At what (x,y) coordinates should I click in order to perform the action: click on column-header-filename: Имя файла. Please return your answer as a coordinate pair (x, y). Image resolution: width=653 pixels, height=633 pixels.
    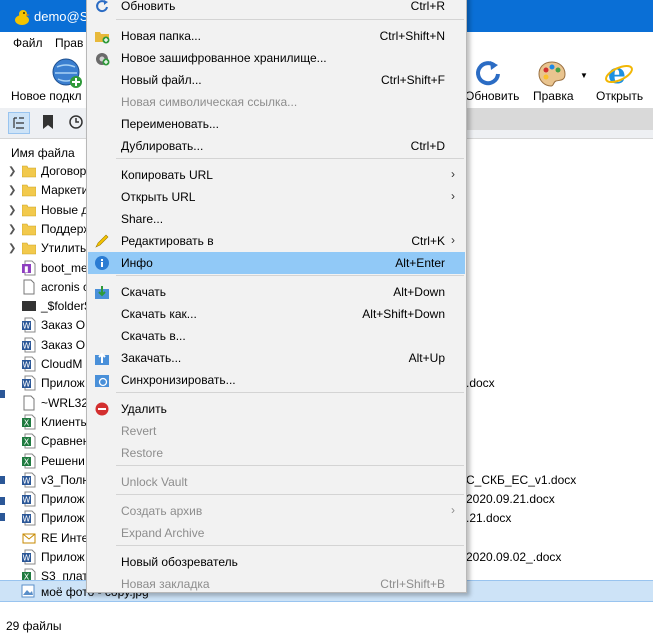
    Looking at the image, I should click on (43, 153).